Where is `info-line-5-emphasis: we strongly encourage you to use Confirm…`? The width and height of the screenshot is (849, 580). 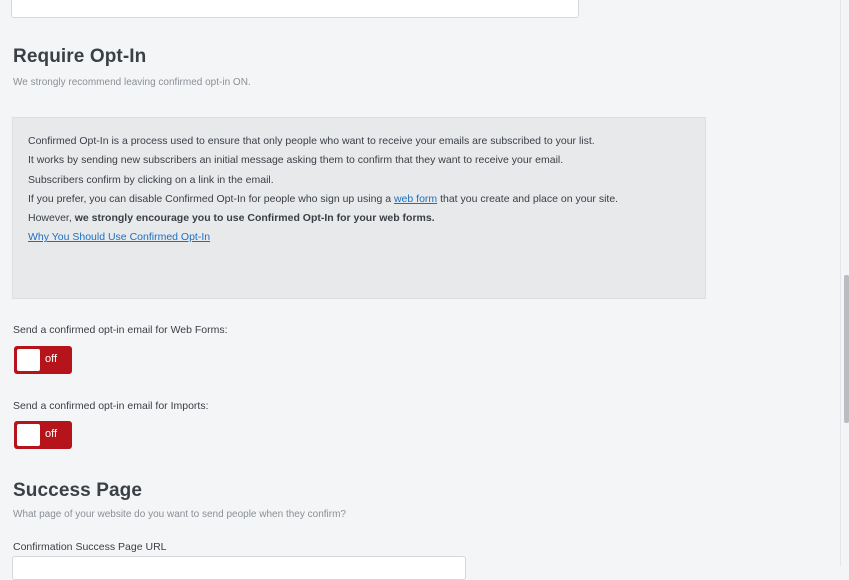 info-line-5-emphasis: we strongly encourage you to use Confirm… is located at coordinates (254, 218).